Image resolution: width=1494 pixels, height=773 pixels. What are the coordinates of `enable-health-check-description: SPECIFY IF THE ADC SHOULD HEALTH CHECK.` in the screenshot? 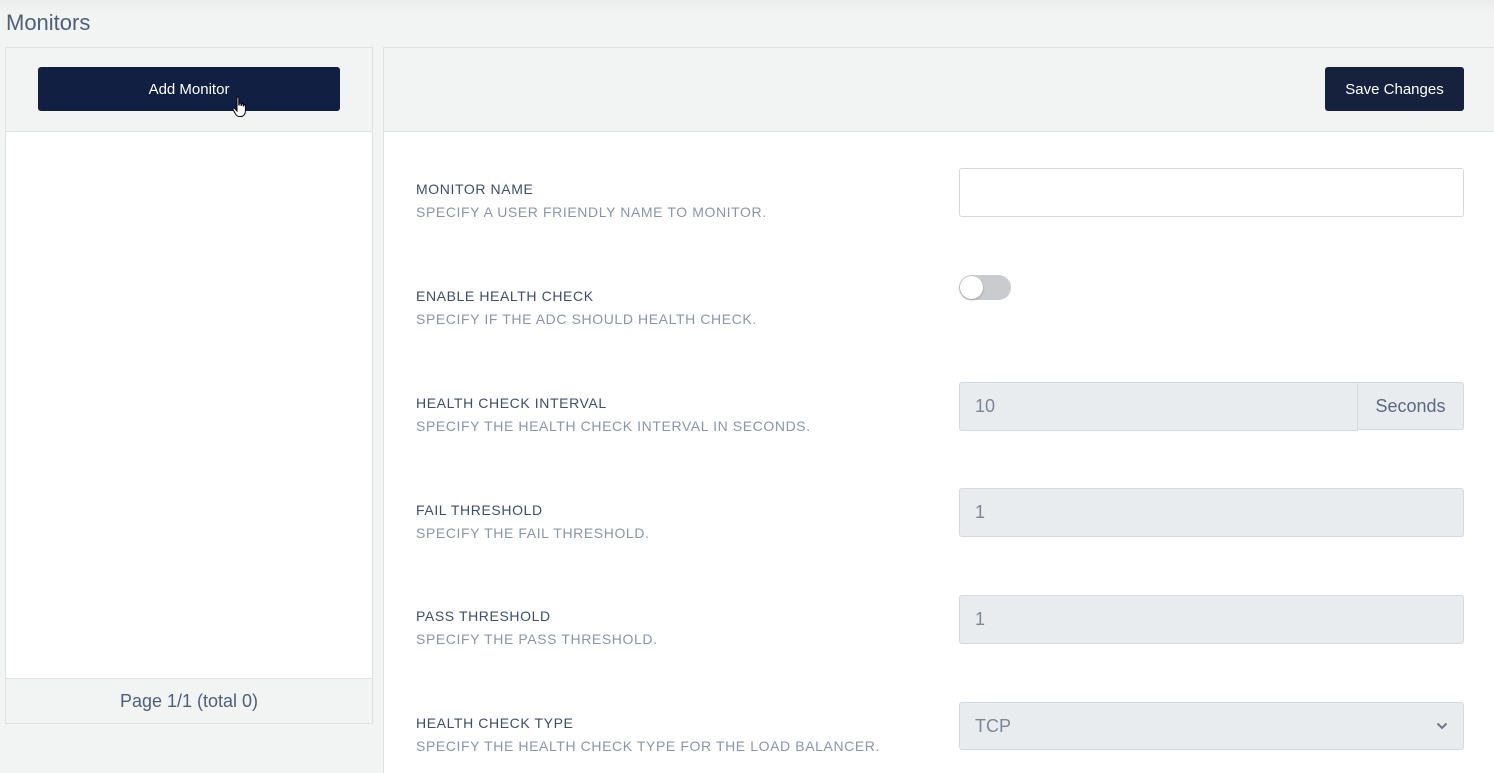 It's located at (586, 319).